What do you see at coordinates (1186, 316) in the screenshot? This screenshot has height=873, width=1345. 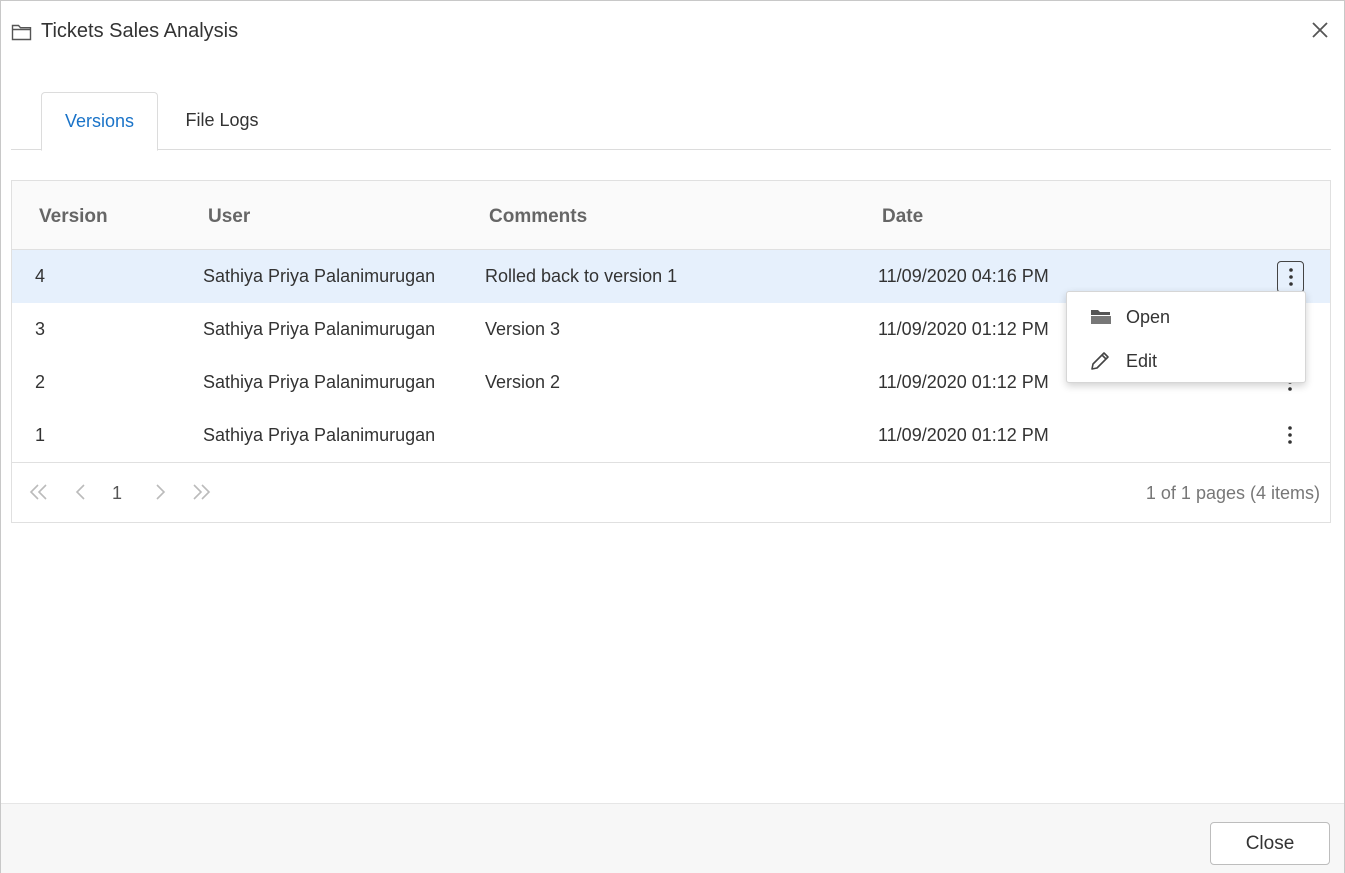 I see `menu-item-open: Open` at bounding box center [1186, 316].